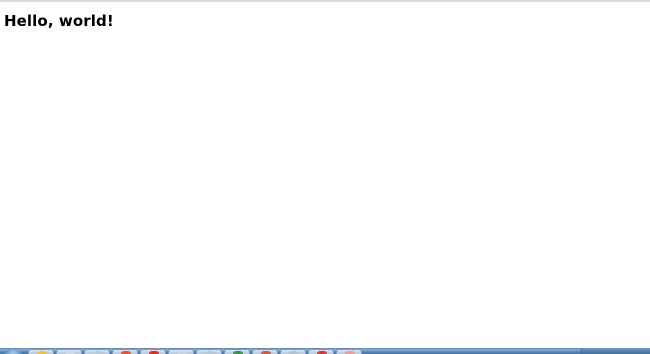  I want to click on notification-tray, so click(615, 351).